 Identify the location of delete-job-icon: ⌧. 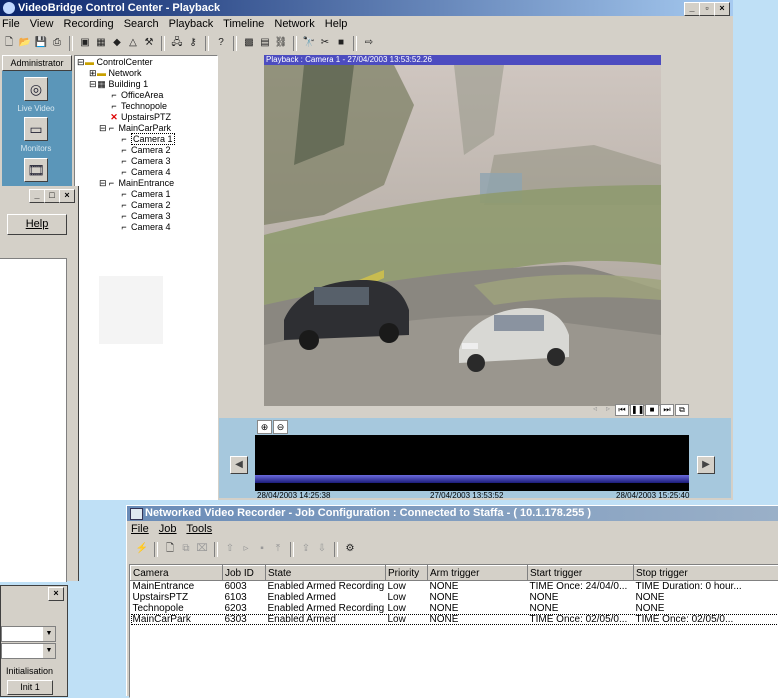
(202, 549).